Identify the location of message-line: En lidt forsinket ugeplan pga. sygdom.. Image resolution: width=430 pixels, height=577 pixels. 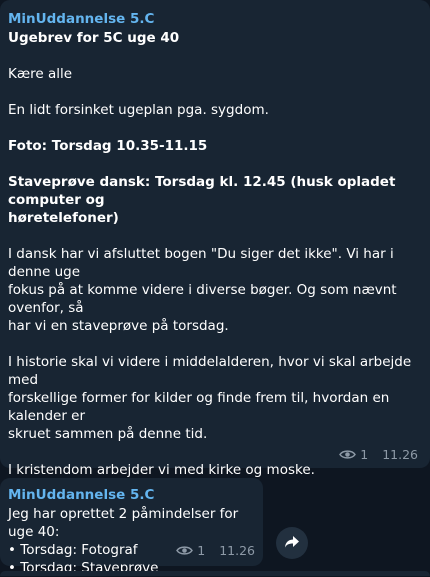
(138, 110).